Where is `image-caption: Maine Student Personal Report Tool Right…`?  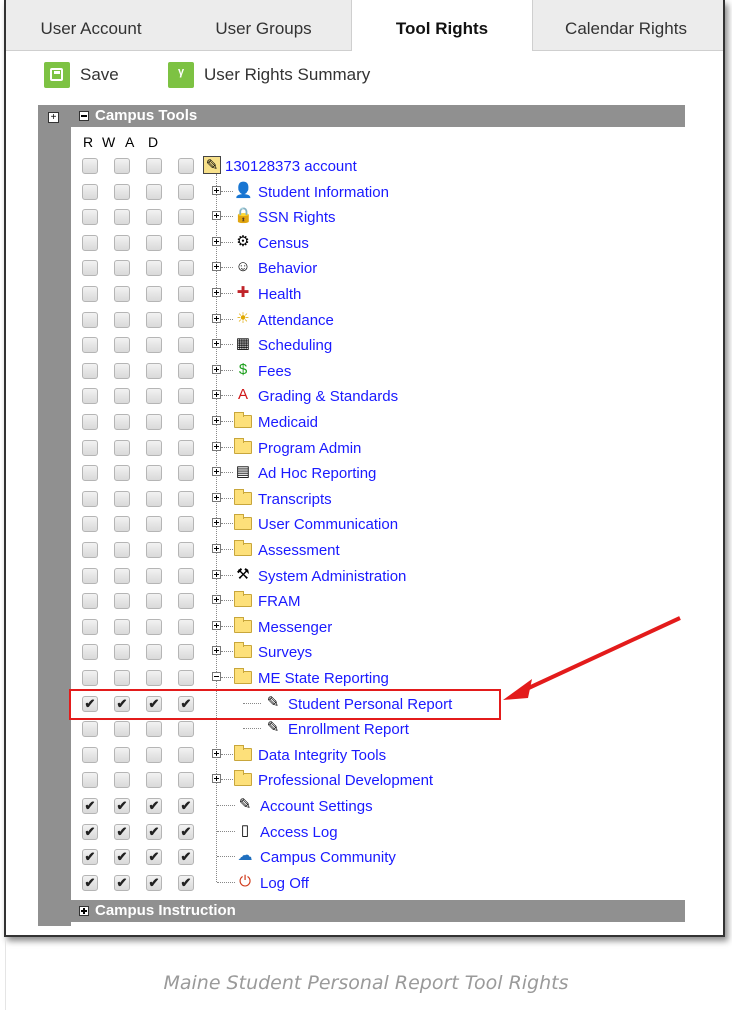 image-caption: Maine Student Personal Report Tool Right… is located at coordinates (366, 983).